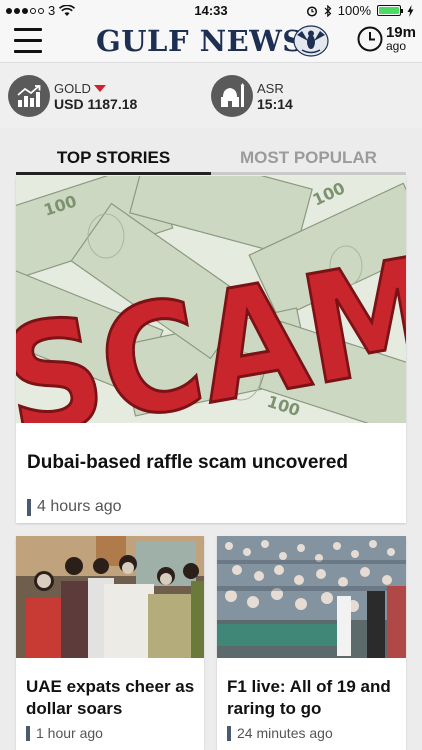 This screenshot has width=422, height=750. Describe the element at coordinates (96, 103) in the screenshot. I see `gold-price: USD 1187.18` at that location.